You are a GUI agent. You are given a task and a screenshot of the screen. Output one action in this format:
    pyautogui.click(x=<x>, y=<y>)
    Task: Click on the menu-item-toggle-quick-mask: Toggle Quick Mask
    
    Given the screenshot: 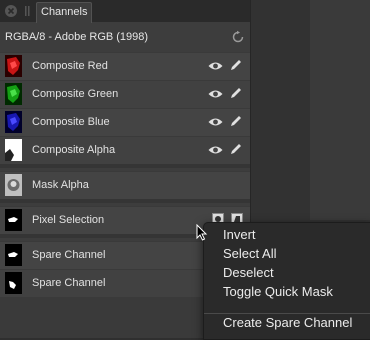 What is the action you would take?
    pyautogui.click(x=278, y=291)
    